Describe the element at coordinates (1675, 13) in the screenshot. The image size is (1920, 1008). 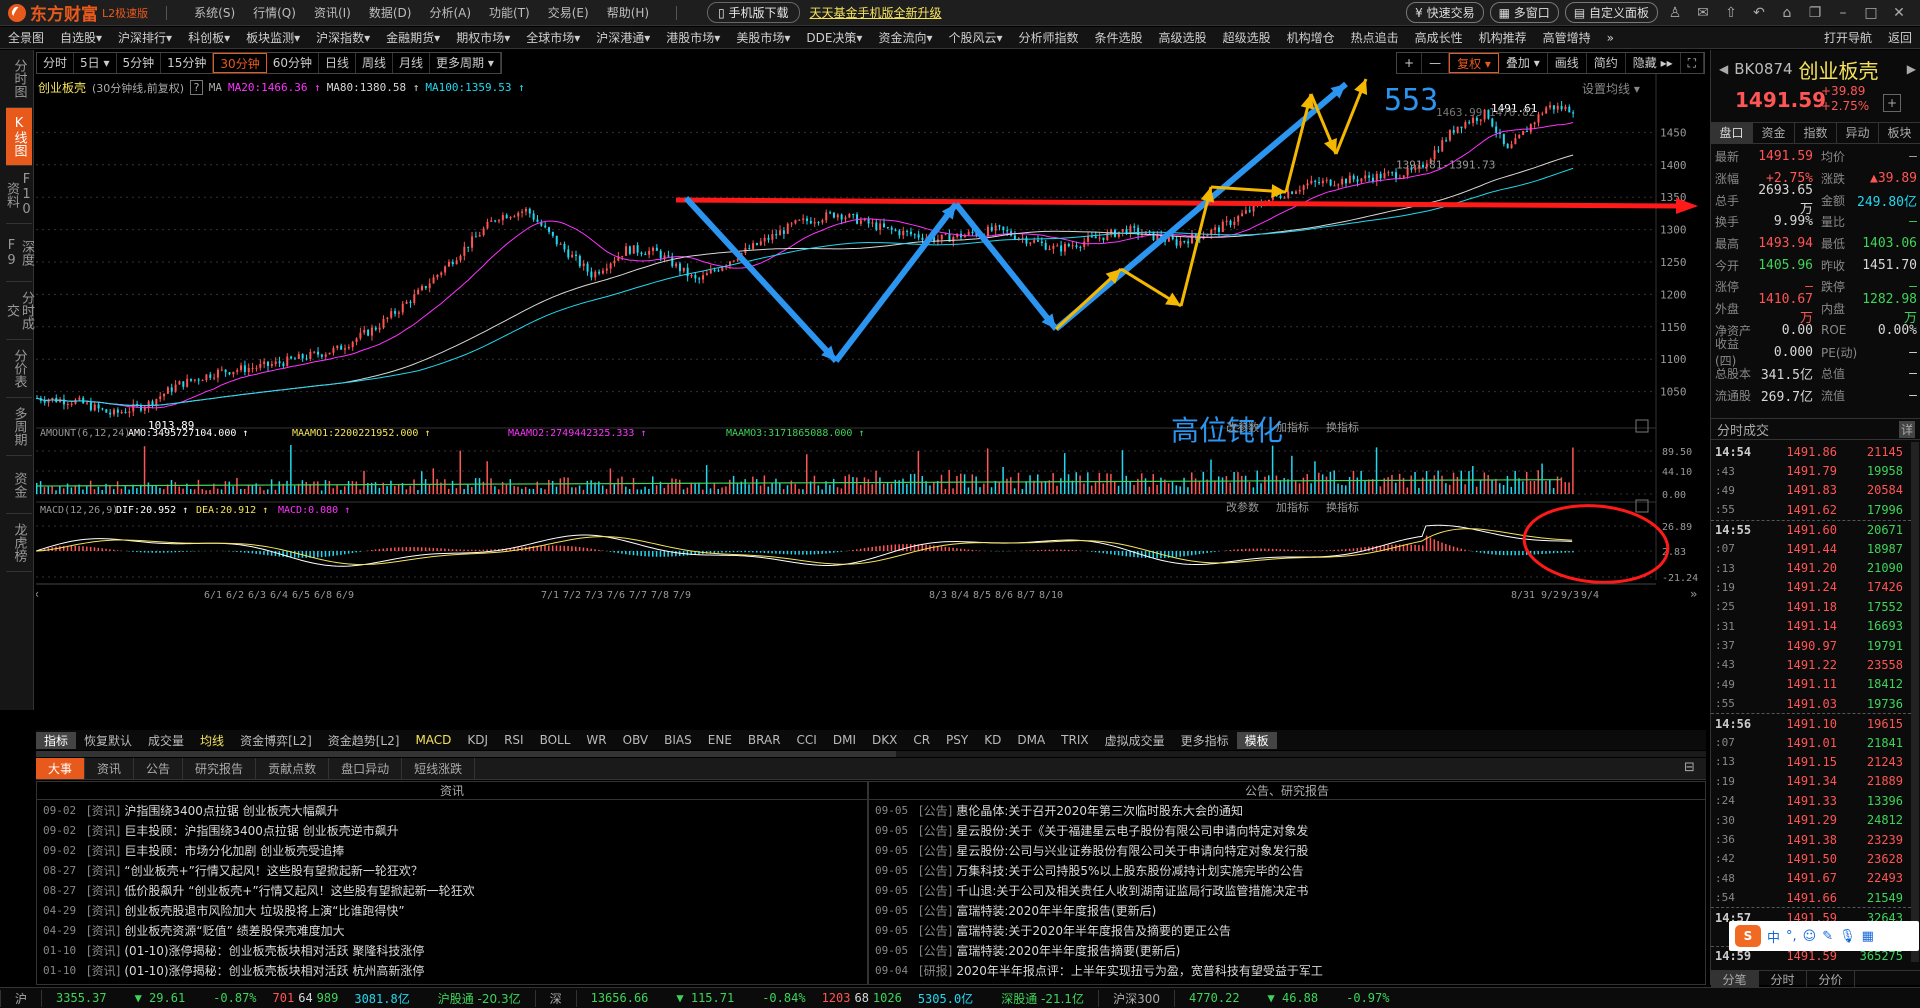
I see `user-icon: ♙` at that location.